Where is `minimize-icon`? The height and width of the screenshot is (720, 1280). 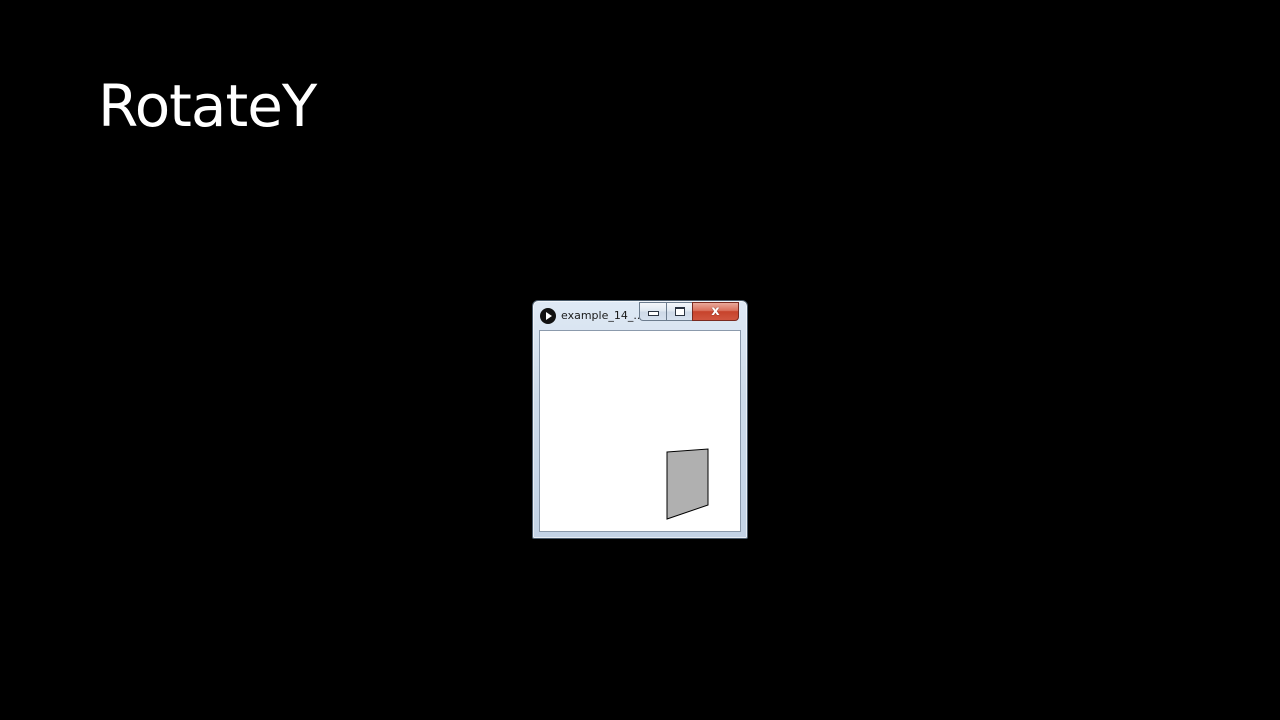
minimize-icon is located at coordinates (653, 313).